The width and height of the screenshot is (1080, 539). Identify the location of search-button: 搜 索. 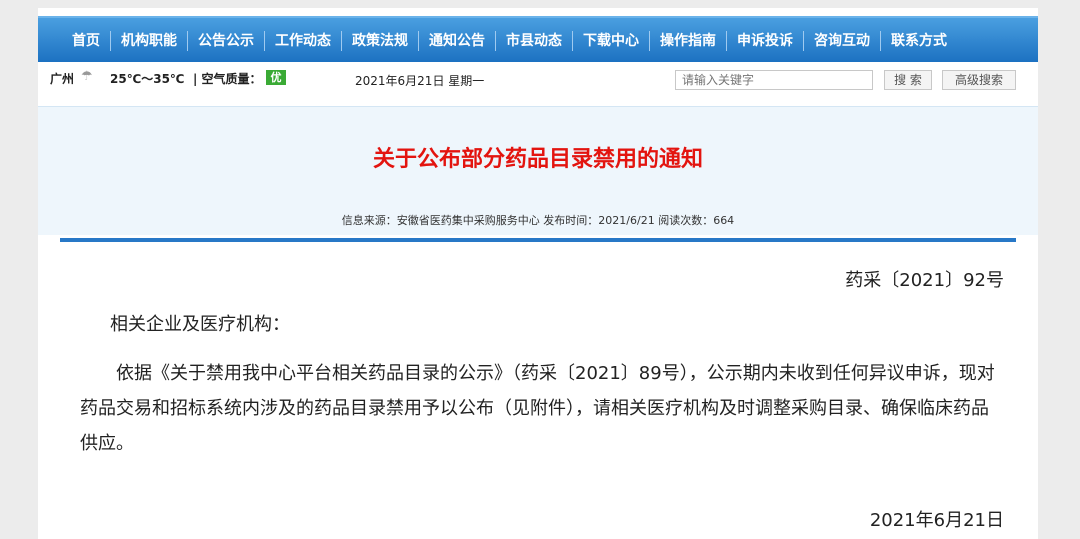
(908, 80).